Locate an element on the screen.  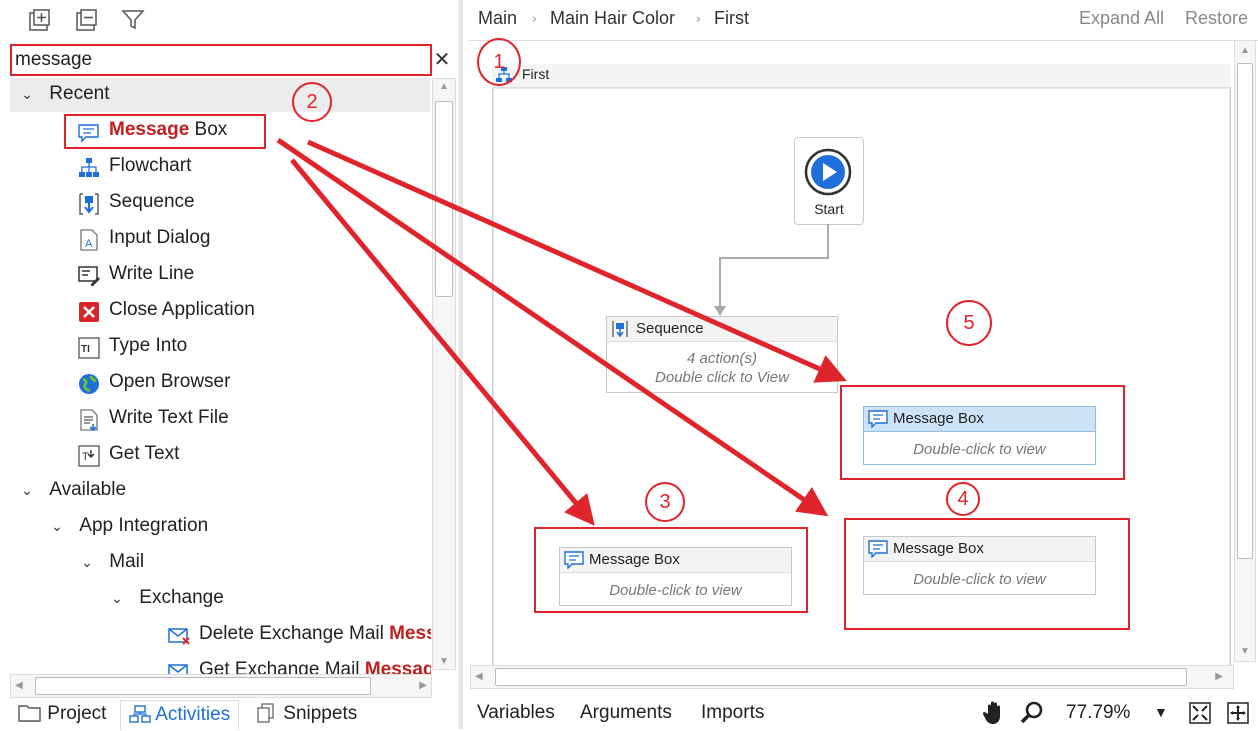
imports-tab: Imports is located at coordinates (732, 713).